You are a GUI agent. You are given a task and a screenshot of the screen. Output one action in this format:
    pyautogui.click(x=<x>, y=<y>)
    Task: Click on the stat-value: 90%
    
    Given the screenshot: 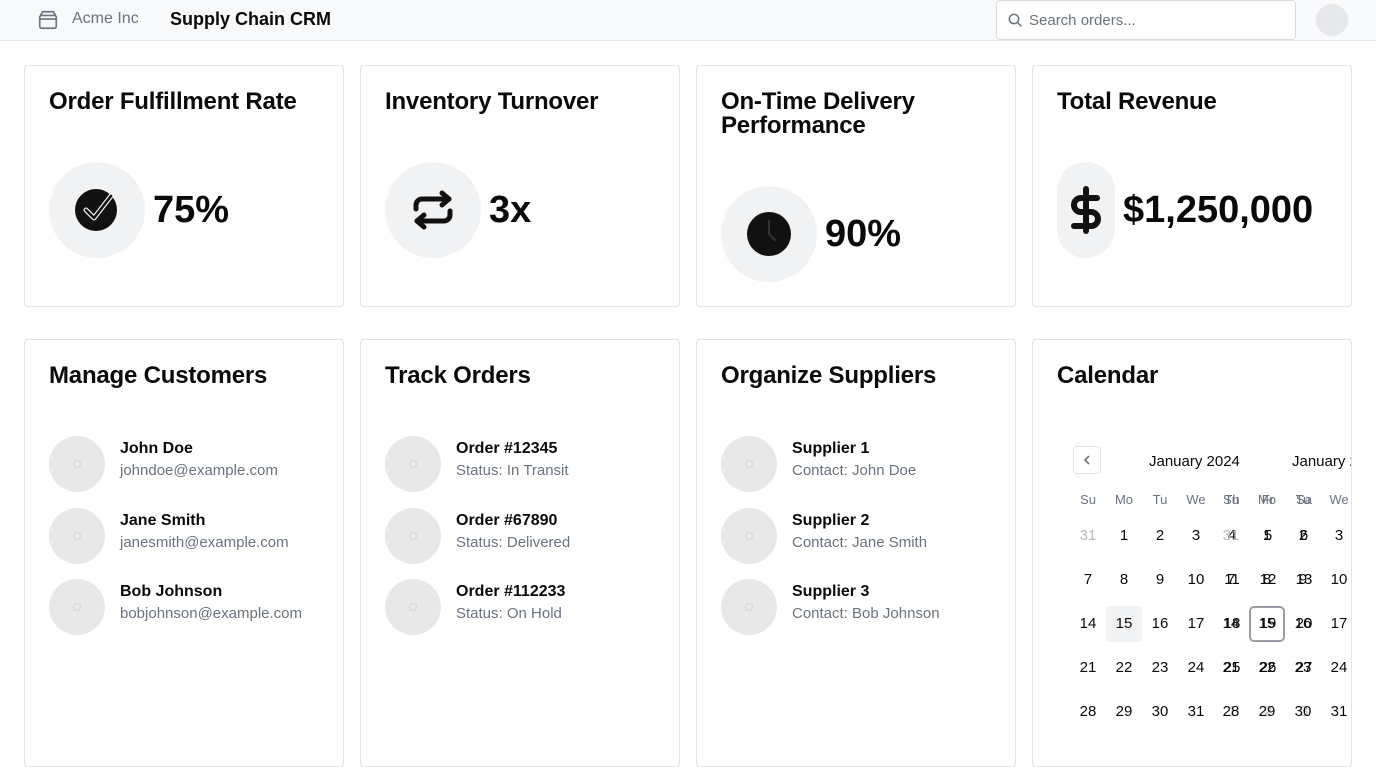 What is the action you would take?
    pyautogui.click(x=863, y=234)
    